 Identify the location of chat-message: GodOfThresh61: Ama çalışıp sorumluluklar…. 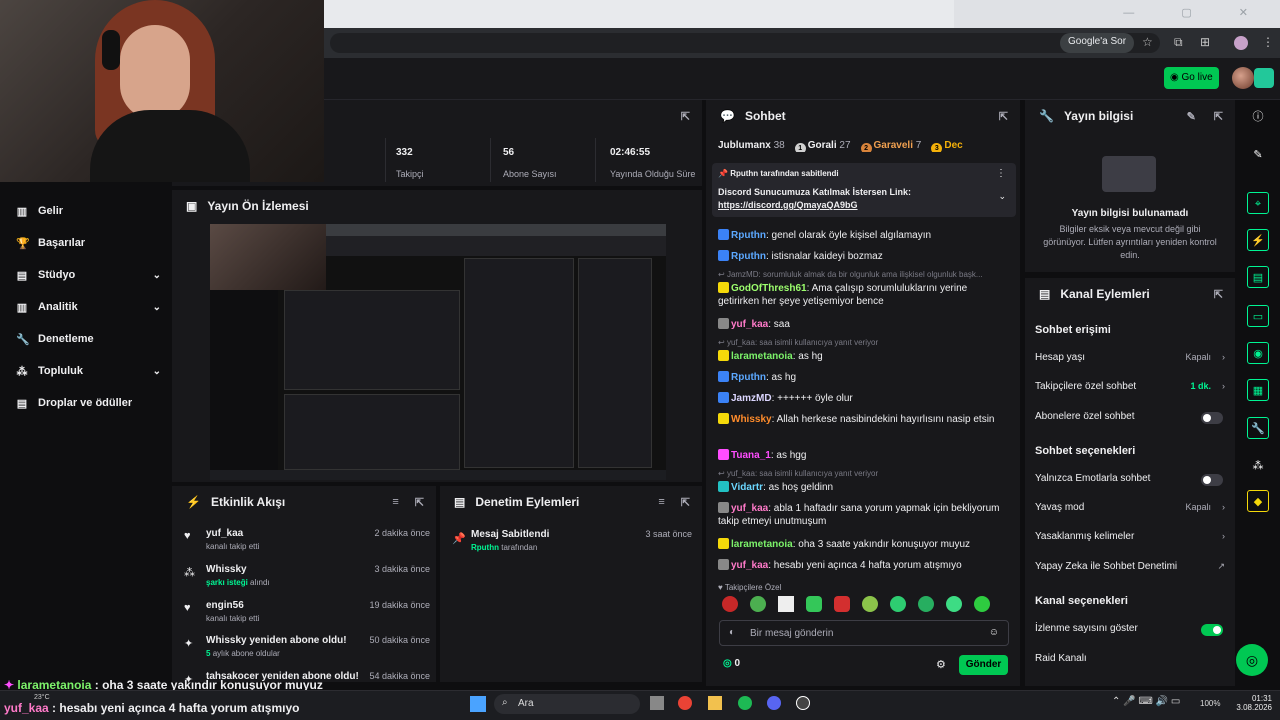
(863, 295).